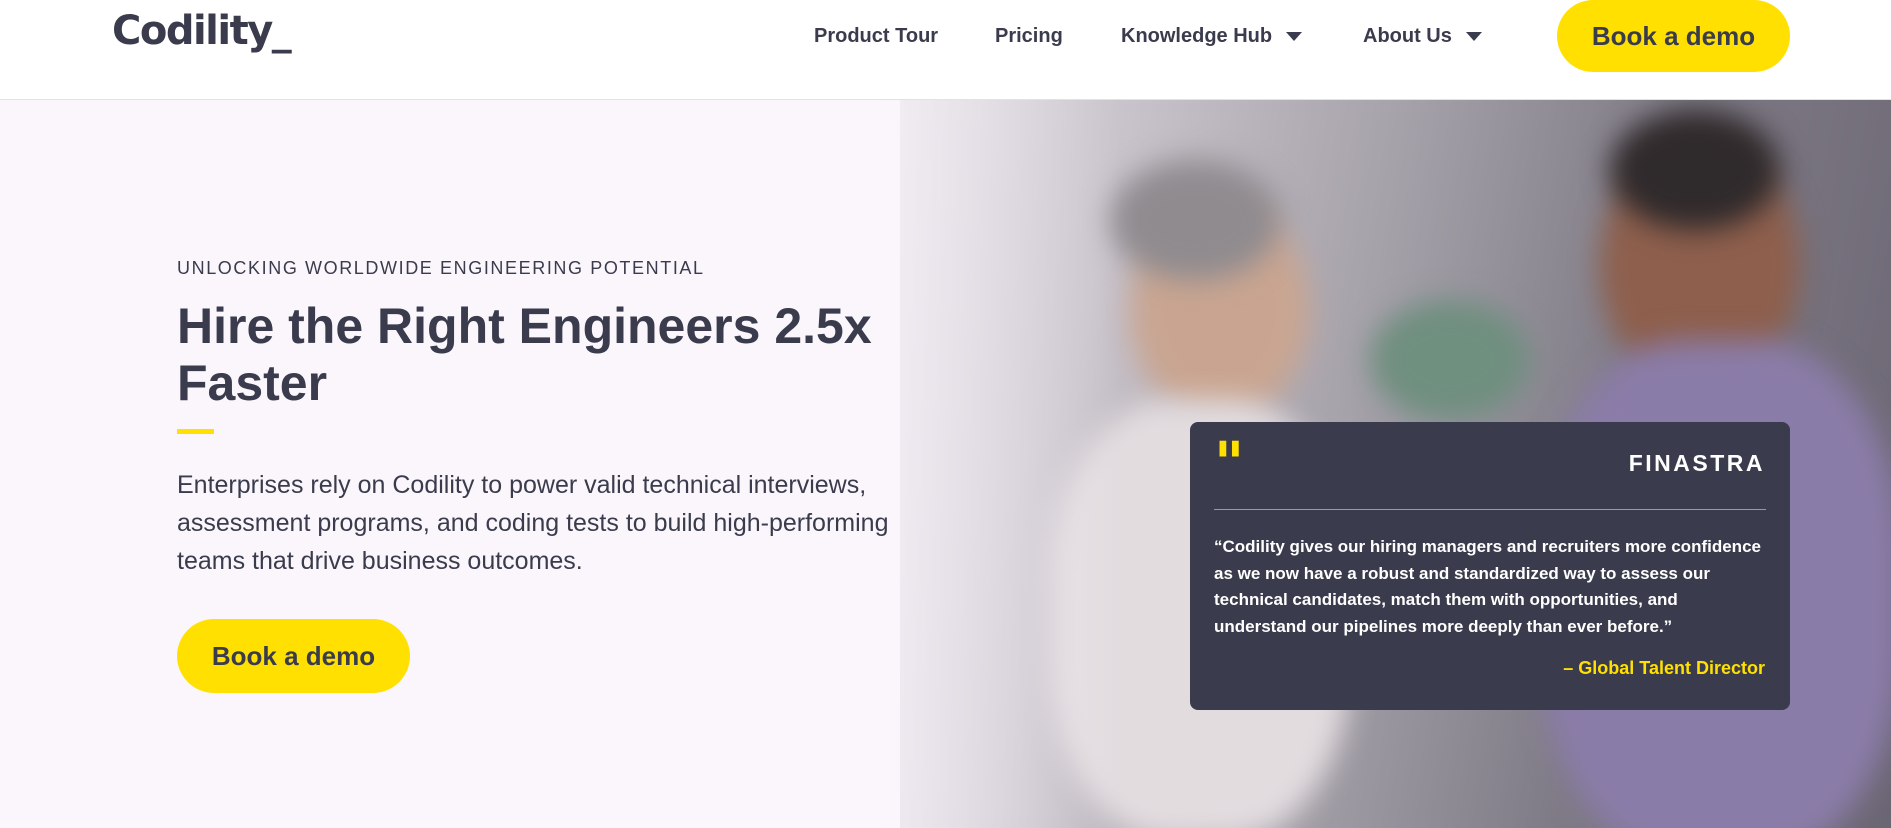 The width and height of the screenshot is (1891, 828). I want to click on nav-about-us-label: About Us, so click(1407, 35).